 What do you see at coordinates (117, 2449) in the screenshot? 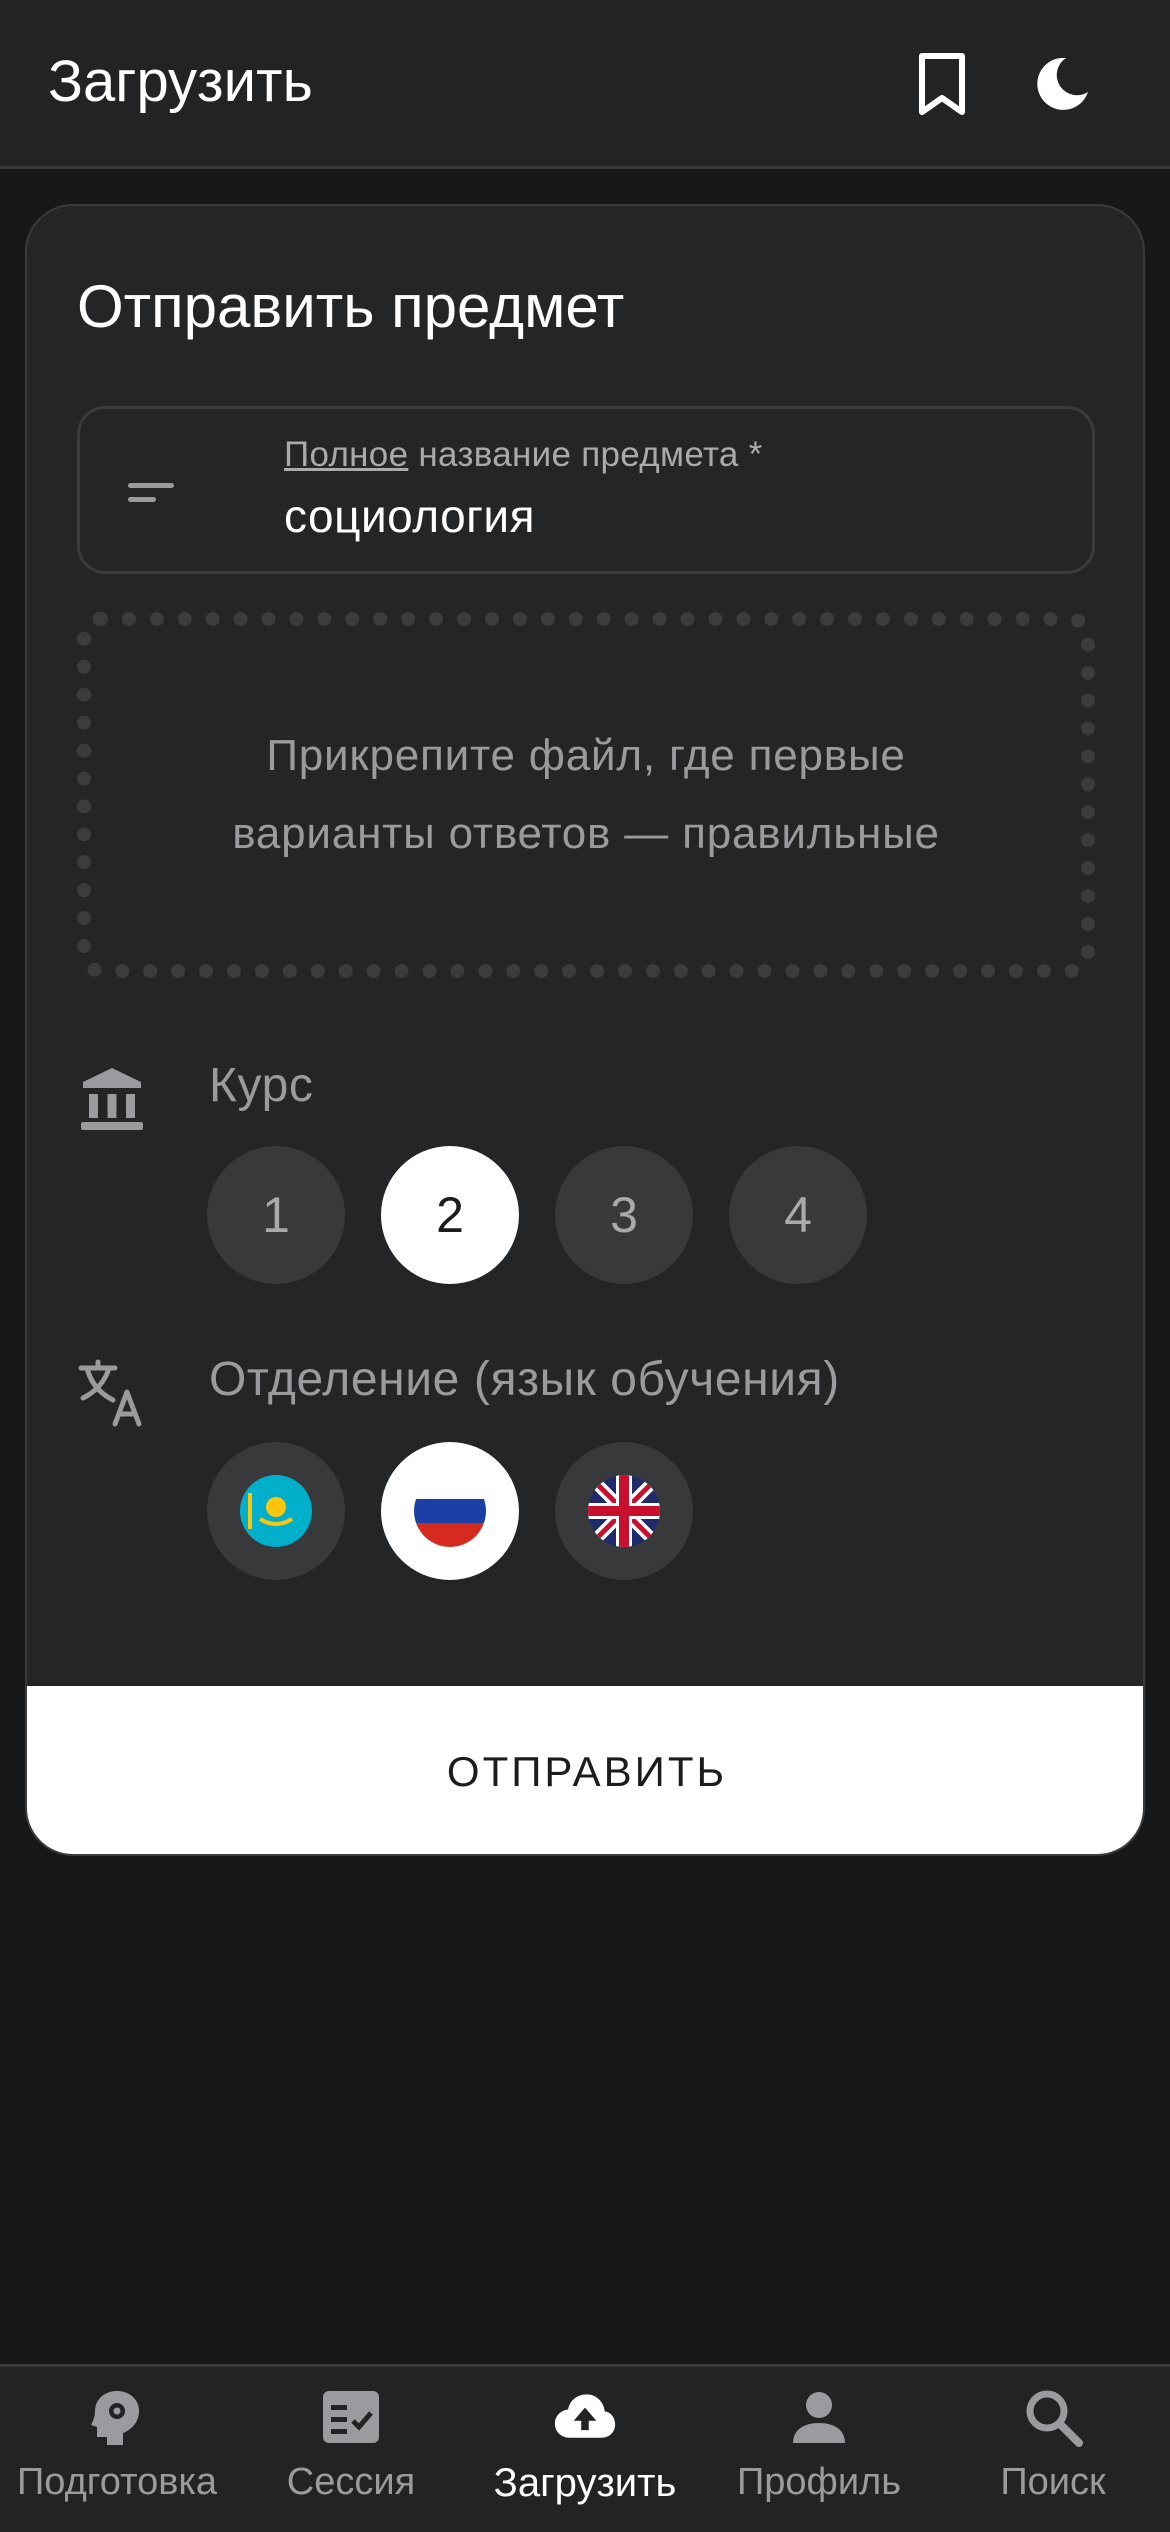
I see `nav-item-preparation: Подготовка` at bounding box center [117, 2449].